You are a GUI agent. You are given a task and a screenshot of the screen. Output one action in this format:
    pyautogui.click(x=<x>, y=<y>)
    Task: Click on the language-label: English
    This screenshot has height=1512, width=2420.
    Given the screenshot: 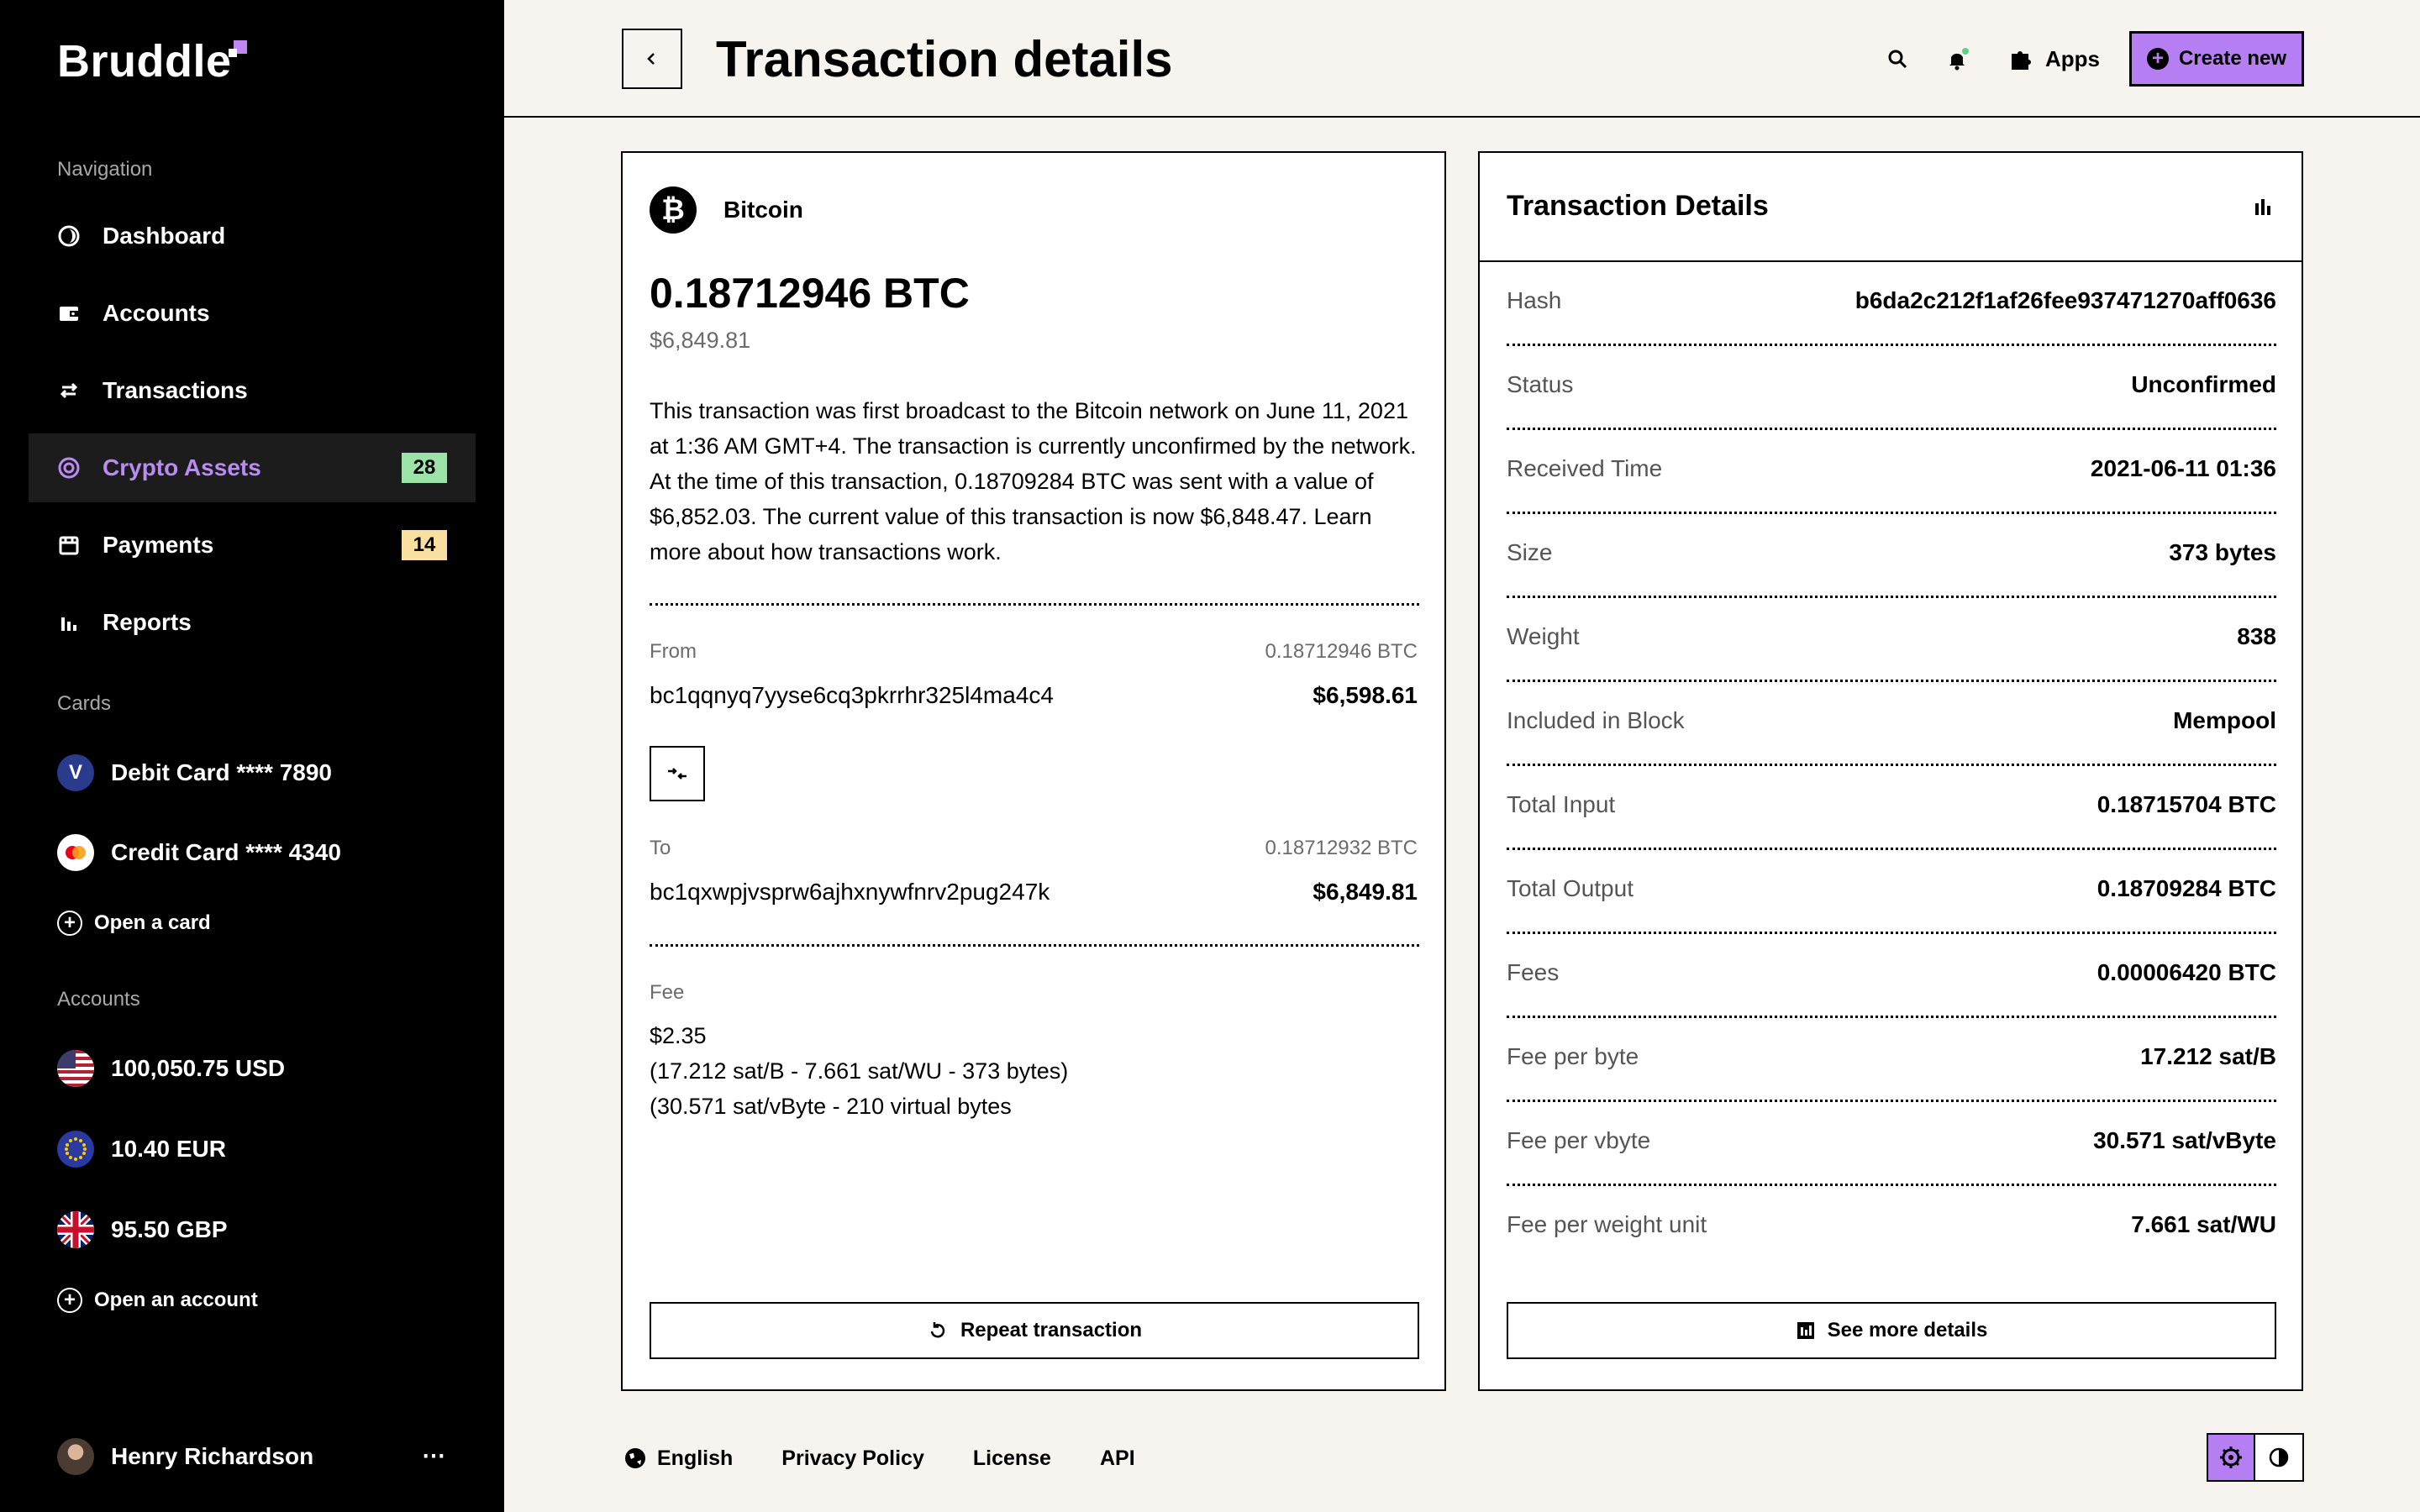 What is the action you would take?
    pyautogui.click(x=695, y=1458)
    